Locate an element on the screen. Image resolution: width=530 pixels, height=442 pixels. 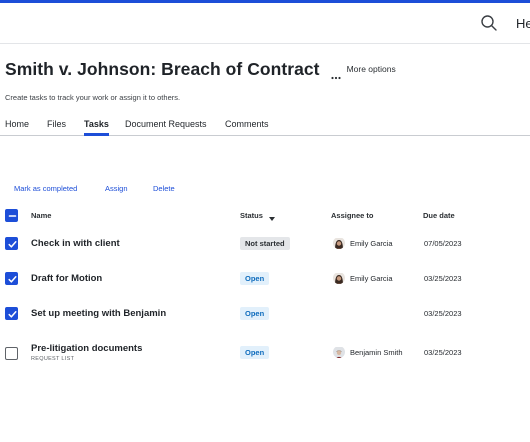
select-all-checkbox is located at coordinates (11, 215).